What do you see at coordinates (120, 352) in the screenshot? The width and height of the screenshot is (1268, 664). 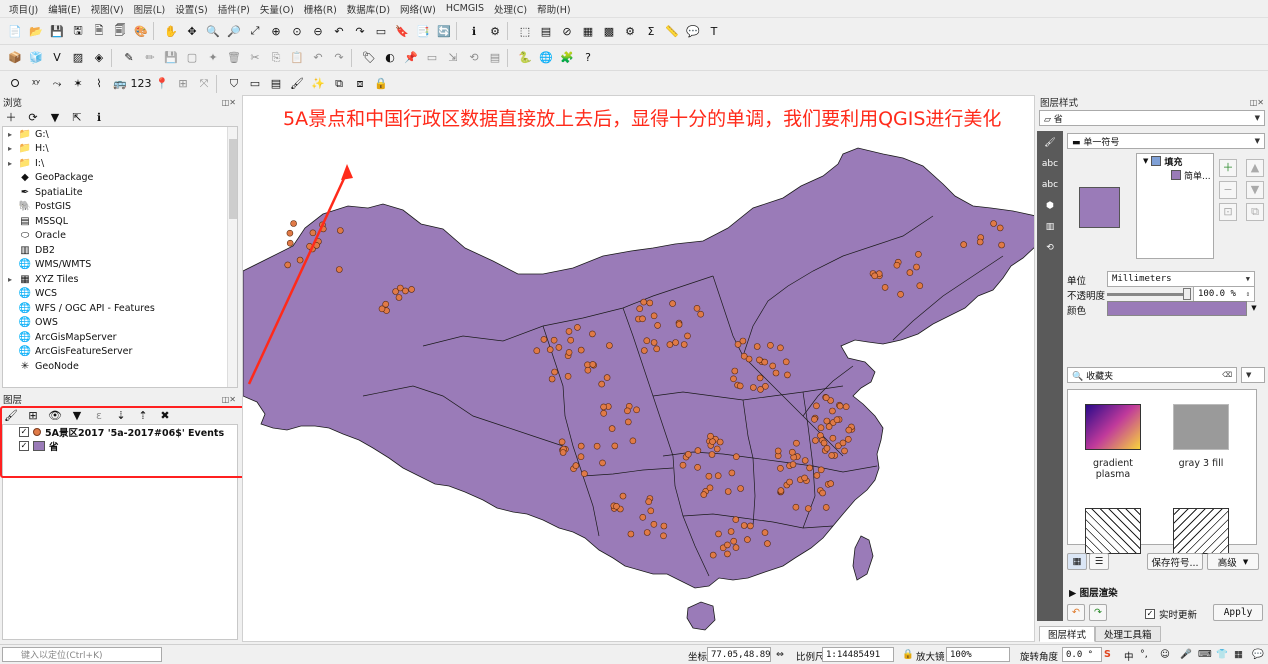 I see `browser-item: 🌐 ArcGisFeatureServer` at bounding box center [120, 352].